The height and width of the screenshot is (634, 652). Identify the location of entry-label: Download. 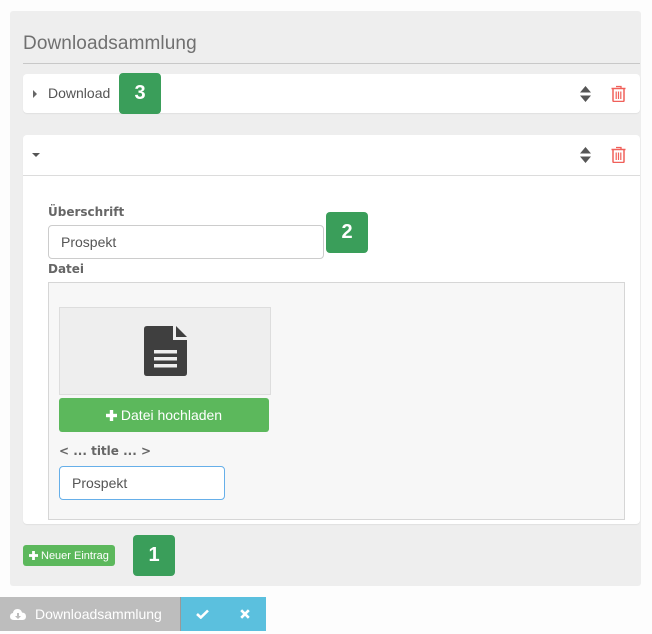
(79, 93).